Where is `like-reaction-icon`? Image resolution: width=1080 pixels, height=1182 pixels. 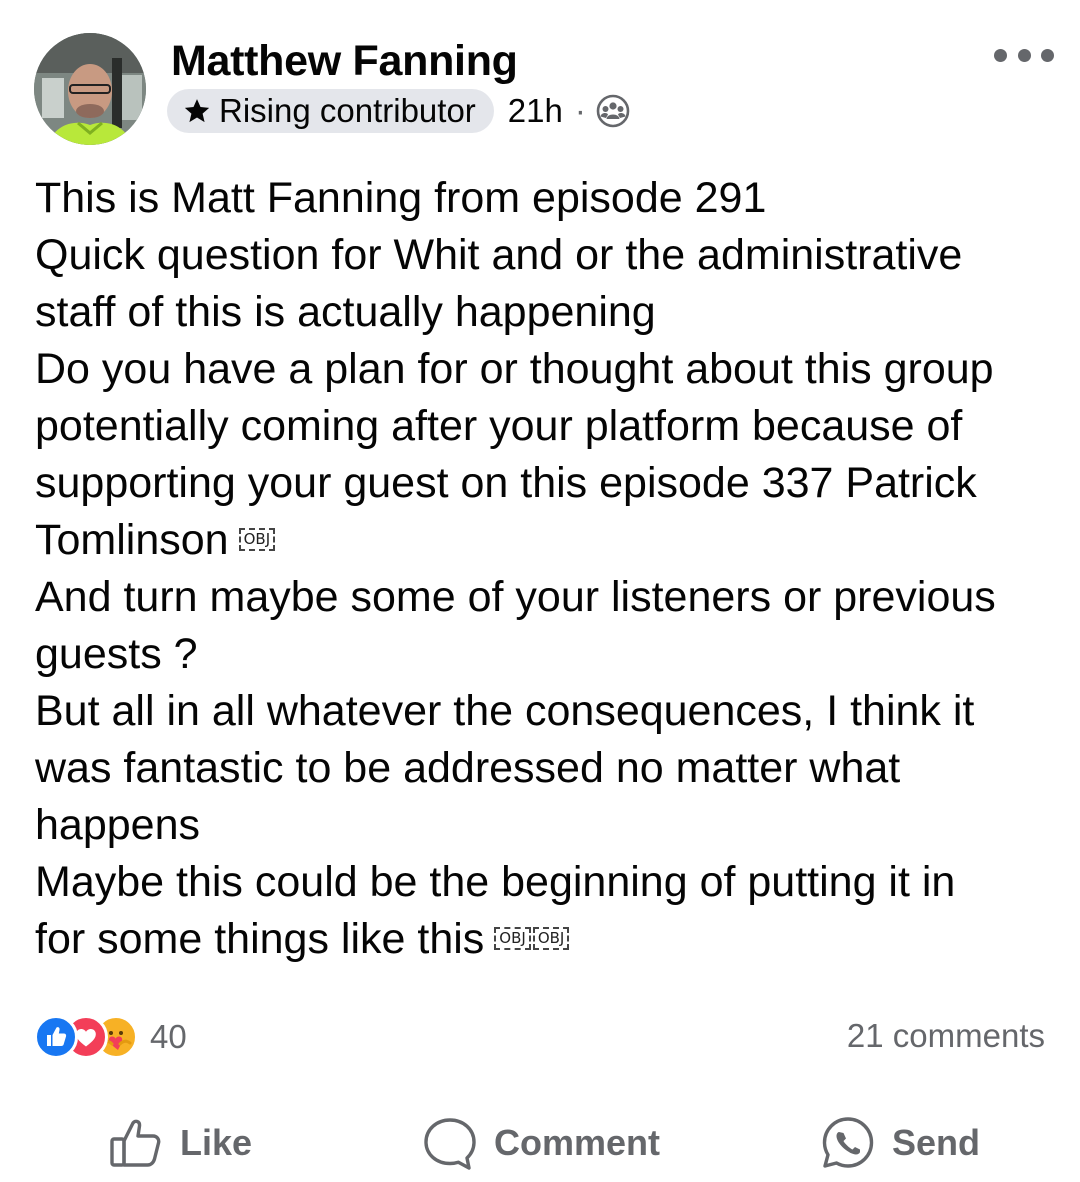
like-reaction-icon is located at coordinates (56, 1037).